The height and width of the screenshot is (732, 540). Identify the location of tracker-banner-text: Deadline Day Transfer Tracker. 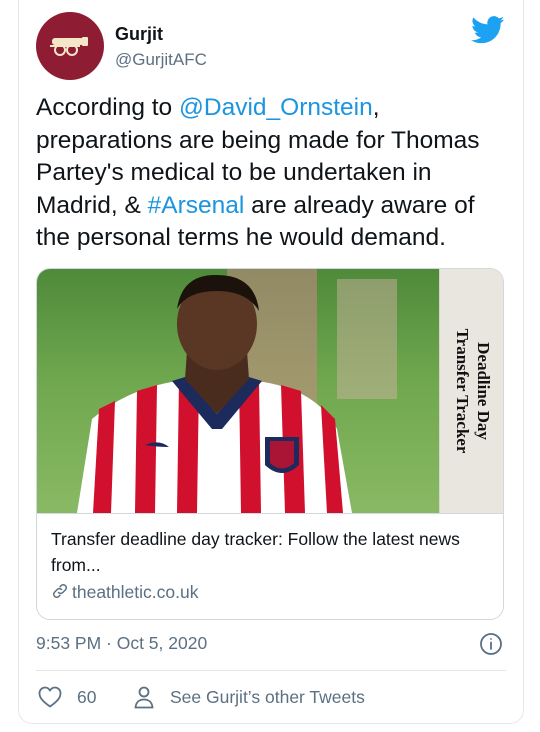
(473, 391).